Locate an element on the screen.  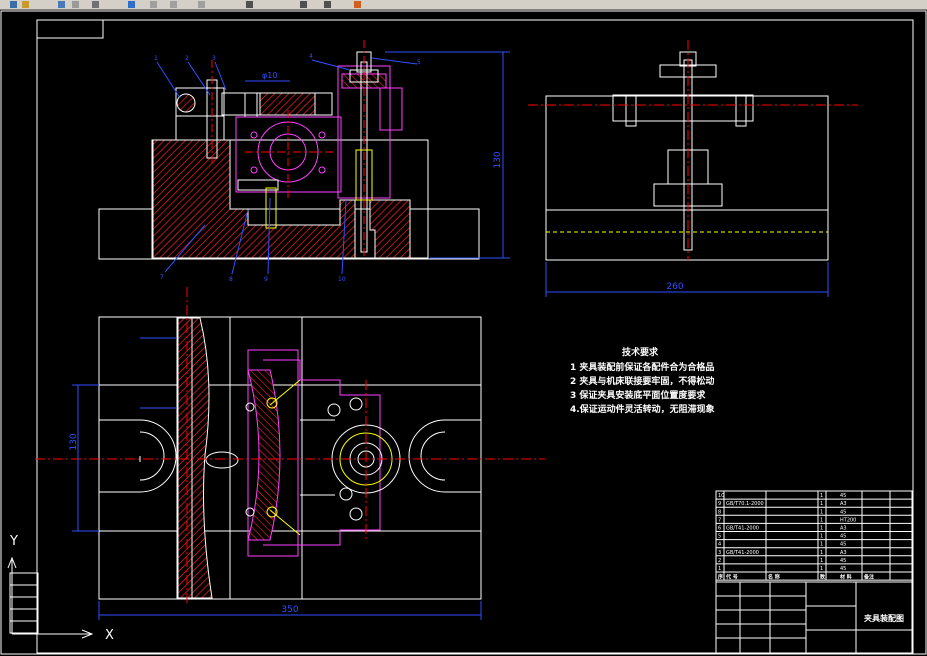
new-icon is located at coordinates (13, 4).